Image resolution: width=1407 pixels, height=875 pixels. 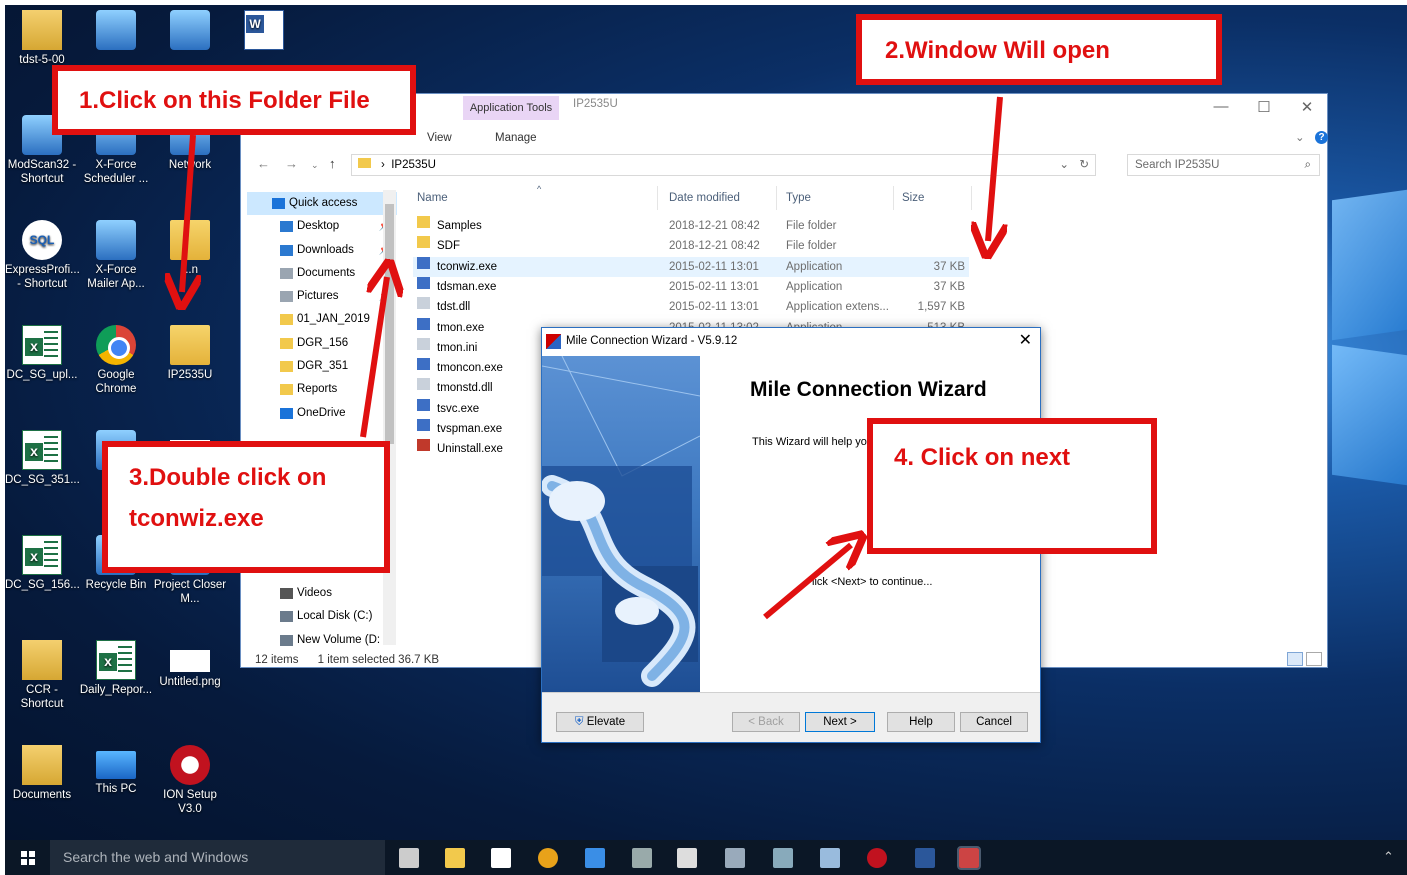 What do you see at coordinates (994, 168) in the screenshot?
I see `arrow-step2` at bounding box center [994, 168].